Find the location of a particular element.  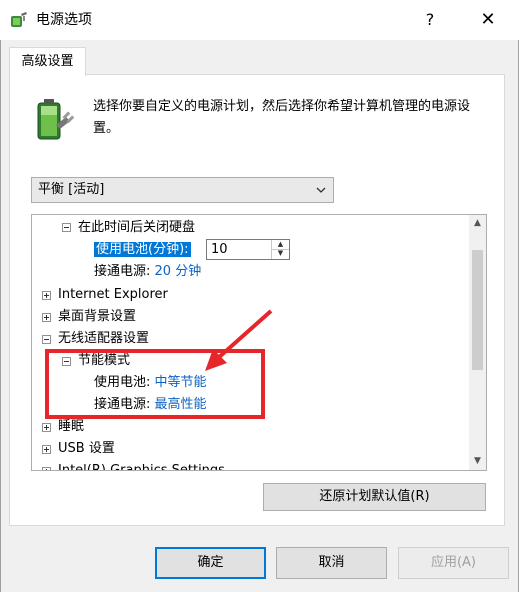

tree-item-hard-disk: 在此时间后关闭硬盘 is located at coordinates (136, 228).